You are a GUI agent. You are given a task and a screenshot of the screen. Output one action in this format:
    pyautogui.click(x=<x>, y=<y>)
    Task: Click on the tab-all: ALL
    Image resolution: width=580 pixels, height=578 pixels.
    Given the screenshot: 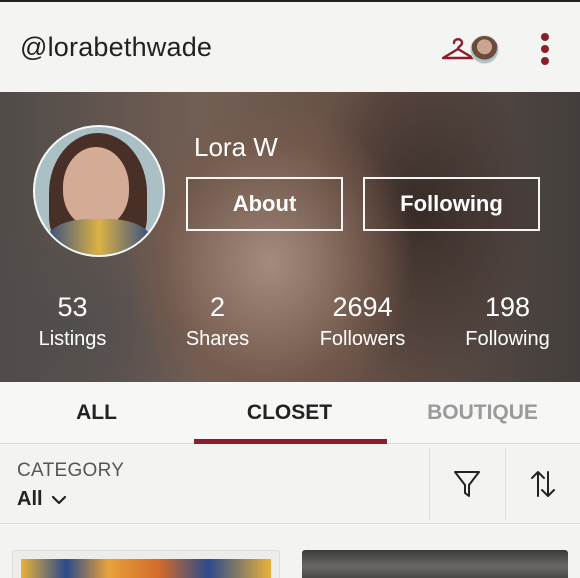 What is the action you would take?
    pyautogui.click(x=96, y=413)
    